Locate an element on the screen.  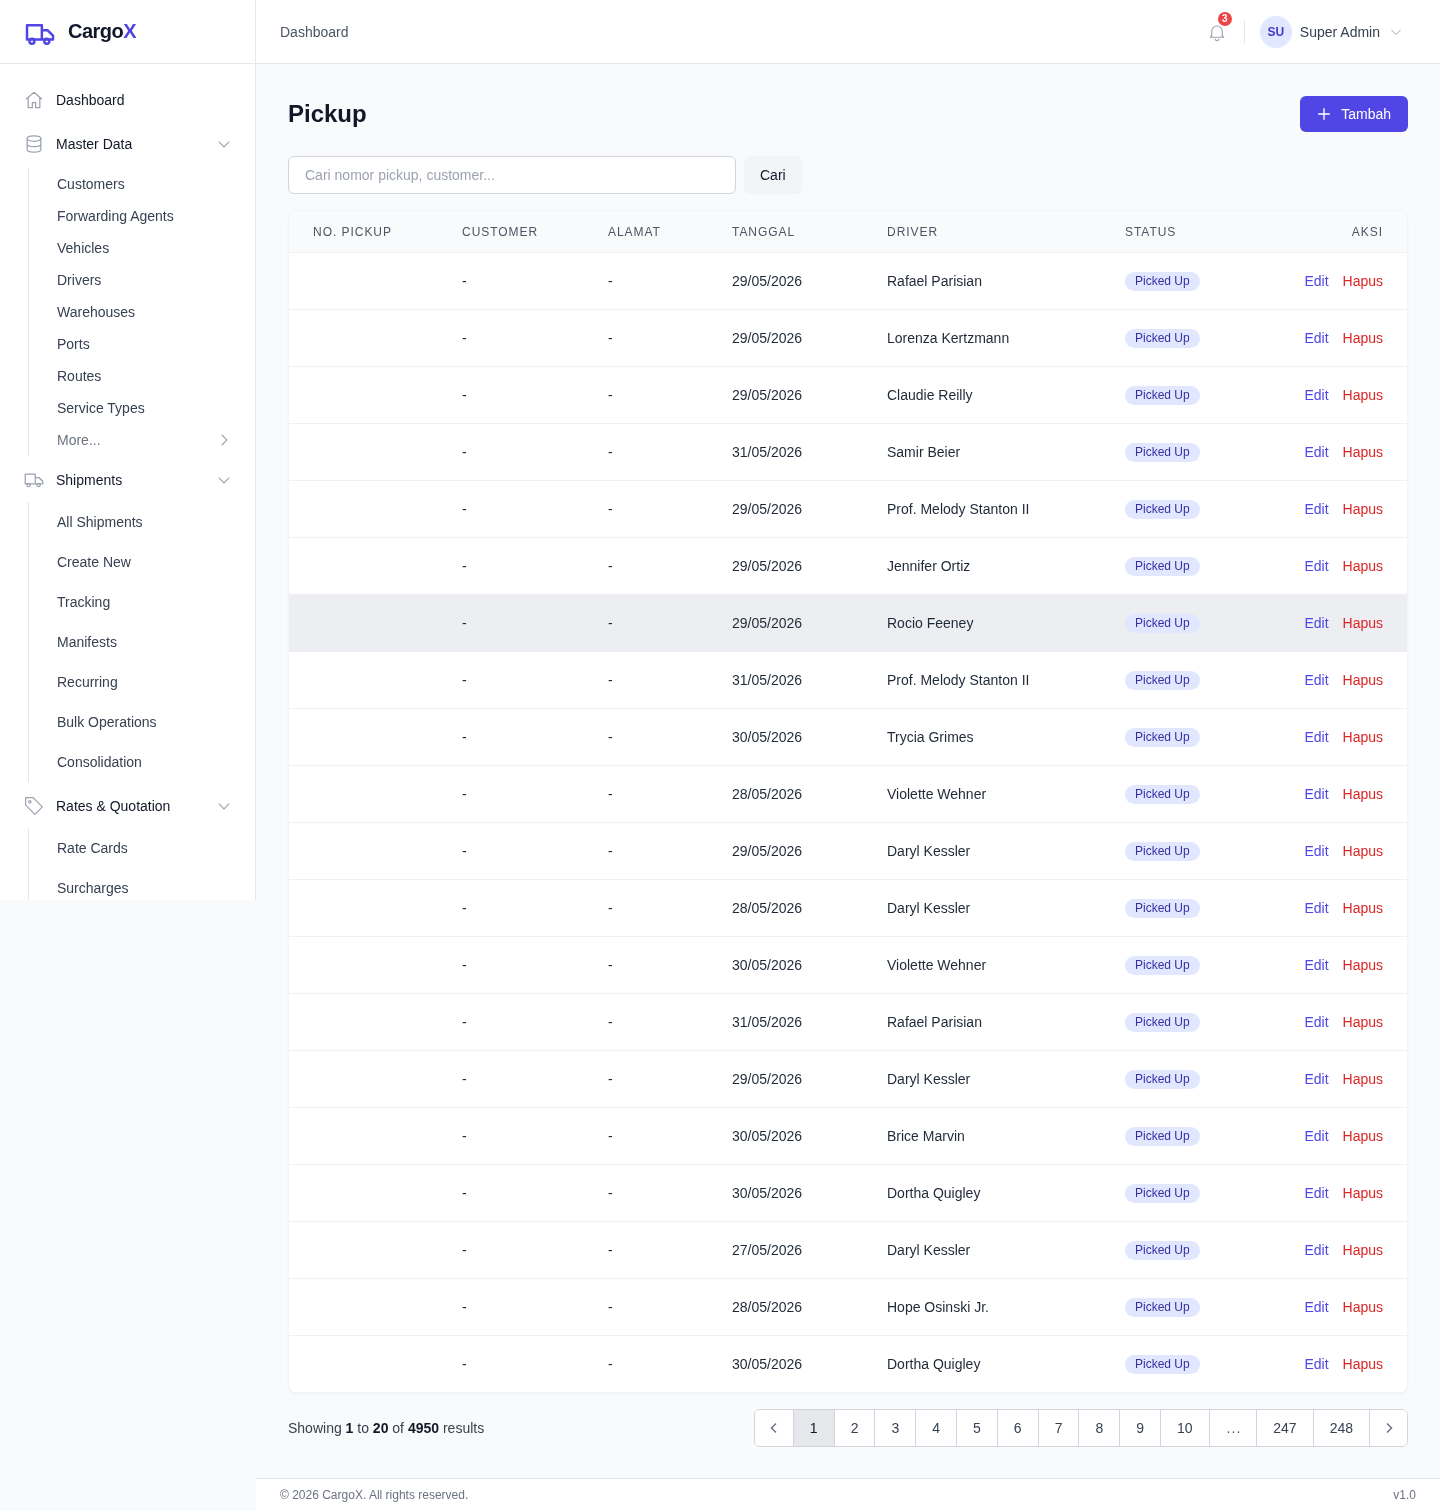
search-button: Cari is located at coordinates (773, 175).